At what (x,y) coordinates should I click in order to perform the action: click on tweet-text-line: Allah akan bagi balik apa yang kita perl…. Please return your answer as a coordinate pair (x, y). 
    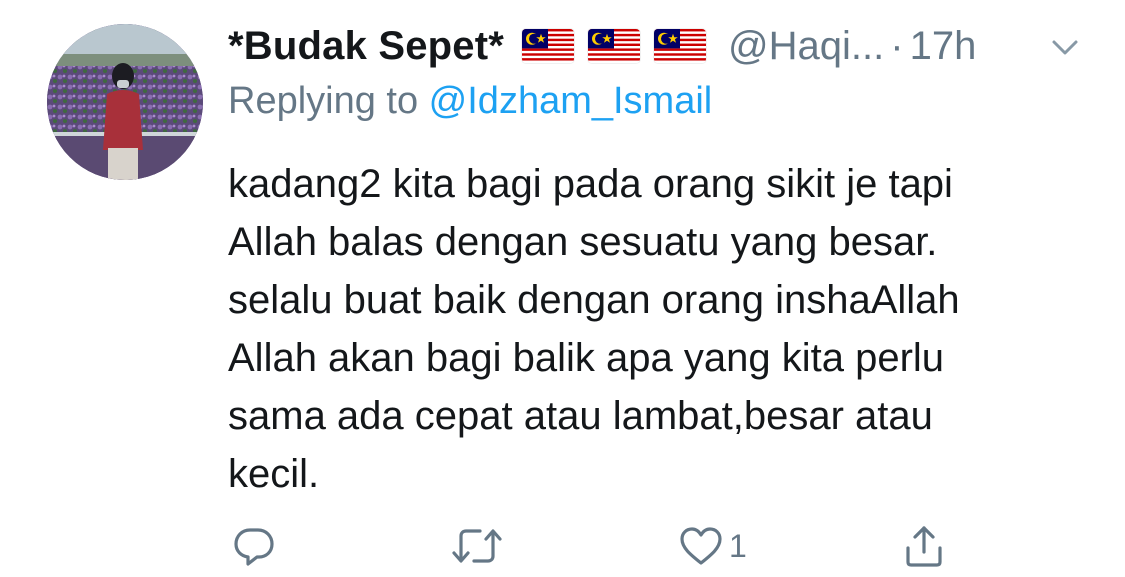
    Looking at the image, I should click on (586, 358).